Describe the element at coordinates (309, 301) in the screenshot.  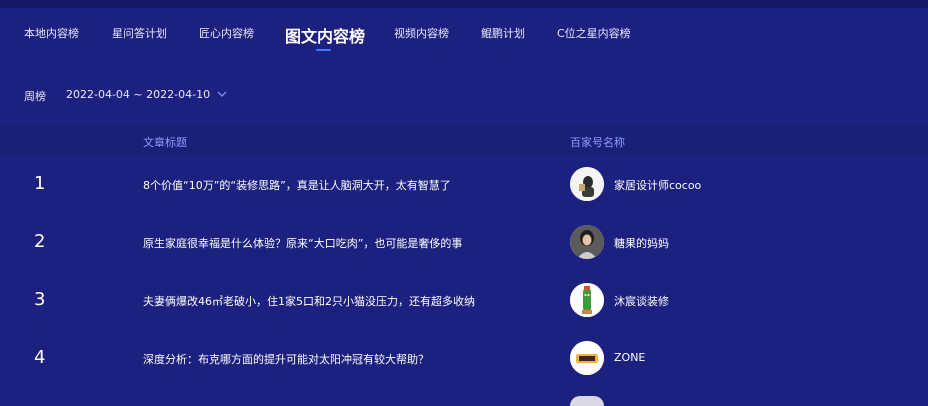
I see `article-title-link: 夫妻俩爆改46㎡老破小，住1家5口和2只小猫没压力，还有超多收纳` at that location.